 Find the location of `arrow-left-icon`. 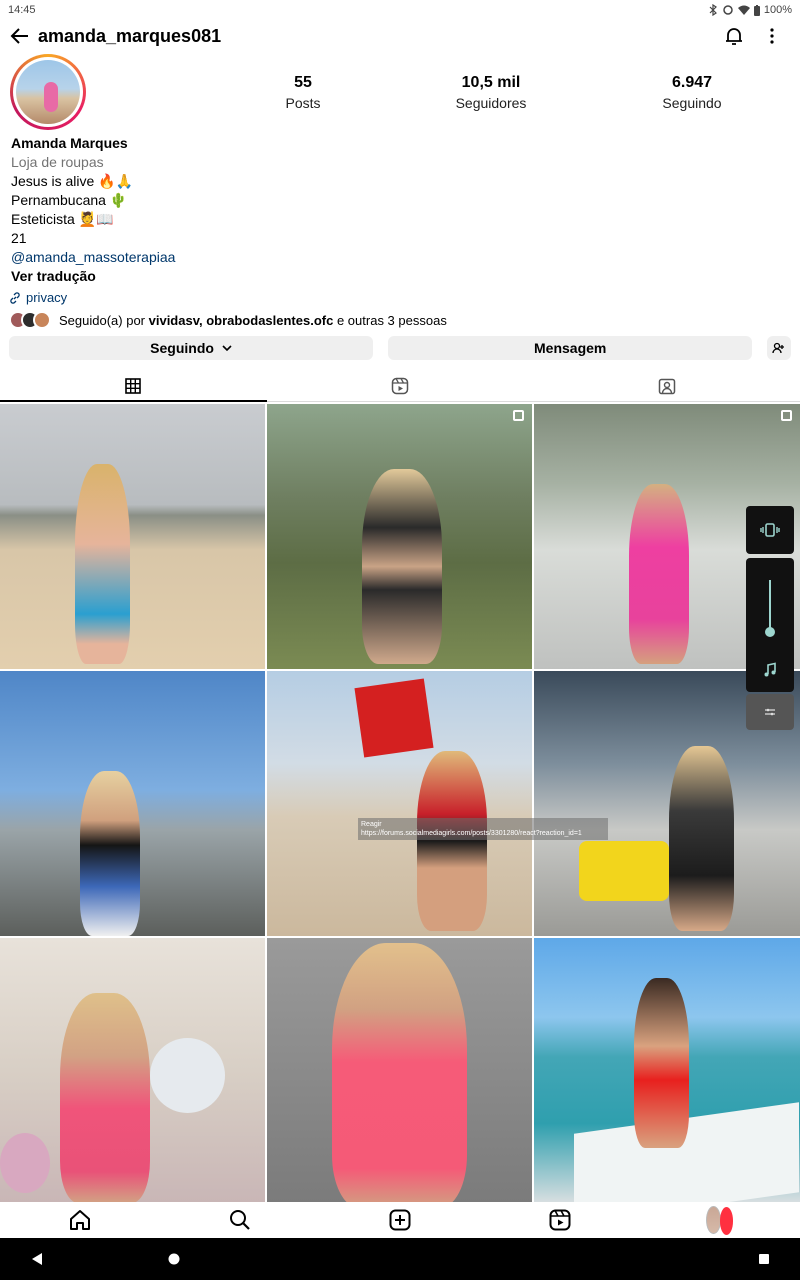

arrow-left-icon is located at coordinates (19, 36).